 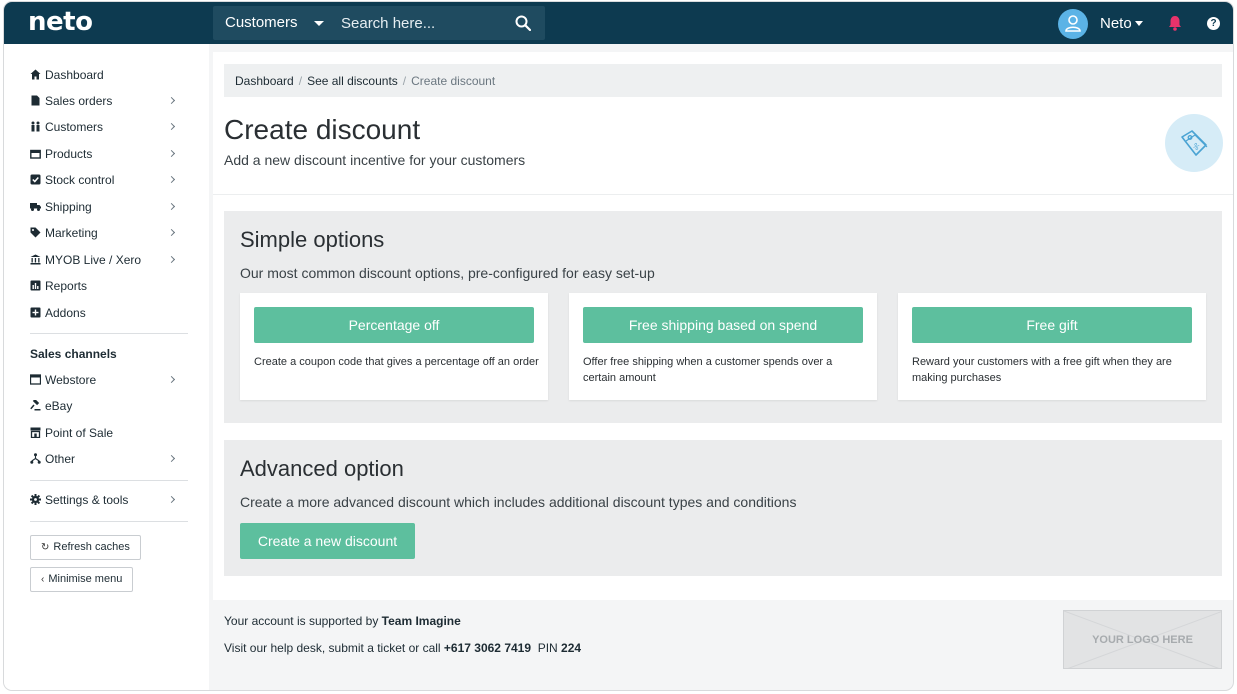 I want to click on tag-icon, so click(x=35, y=232).